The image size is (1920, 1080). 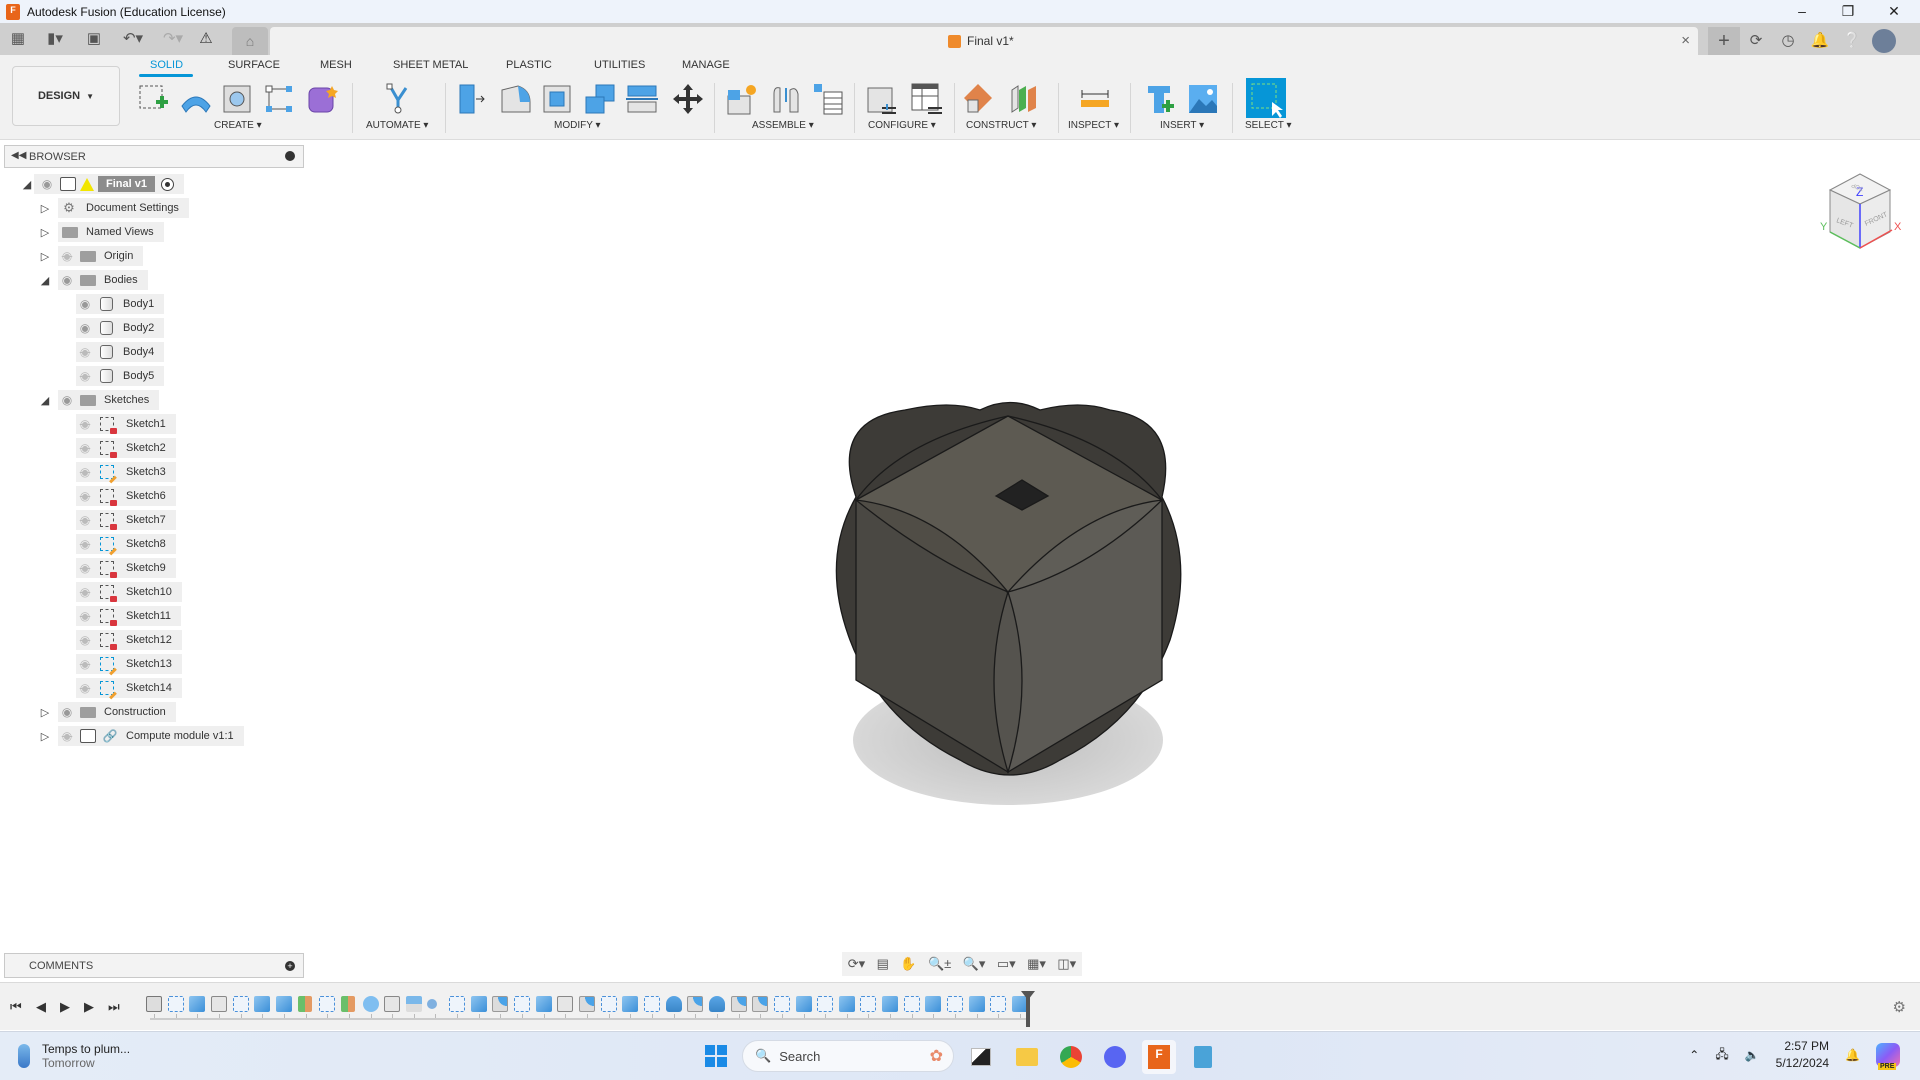 I want to click on automate-group-label: AUTOMATE ▾, so click(x=397, y=125).